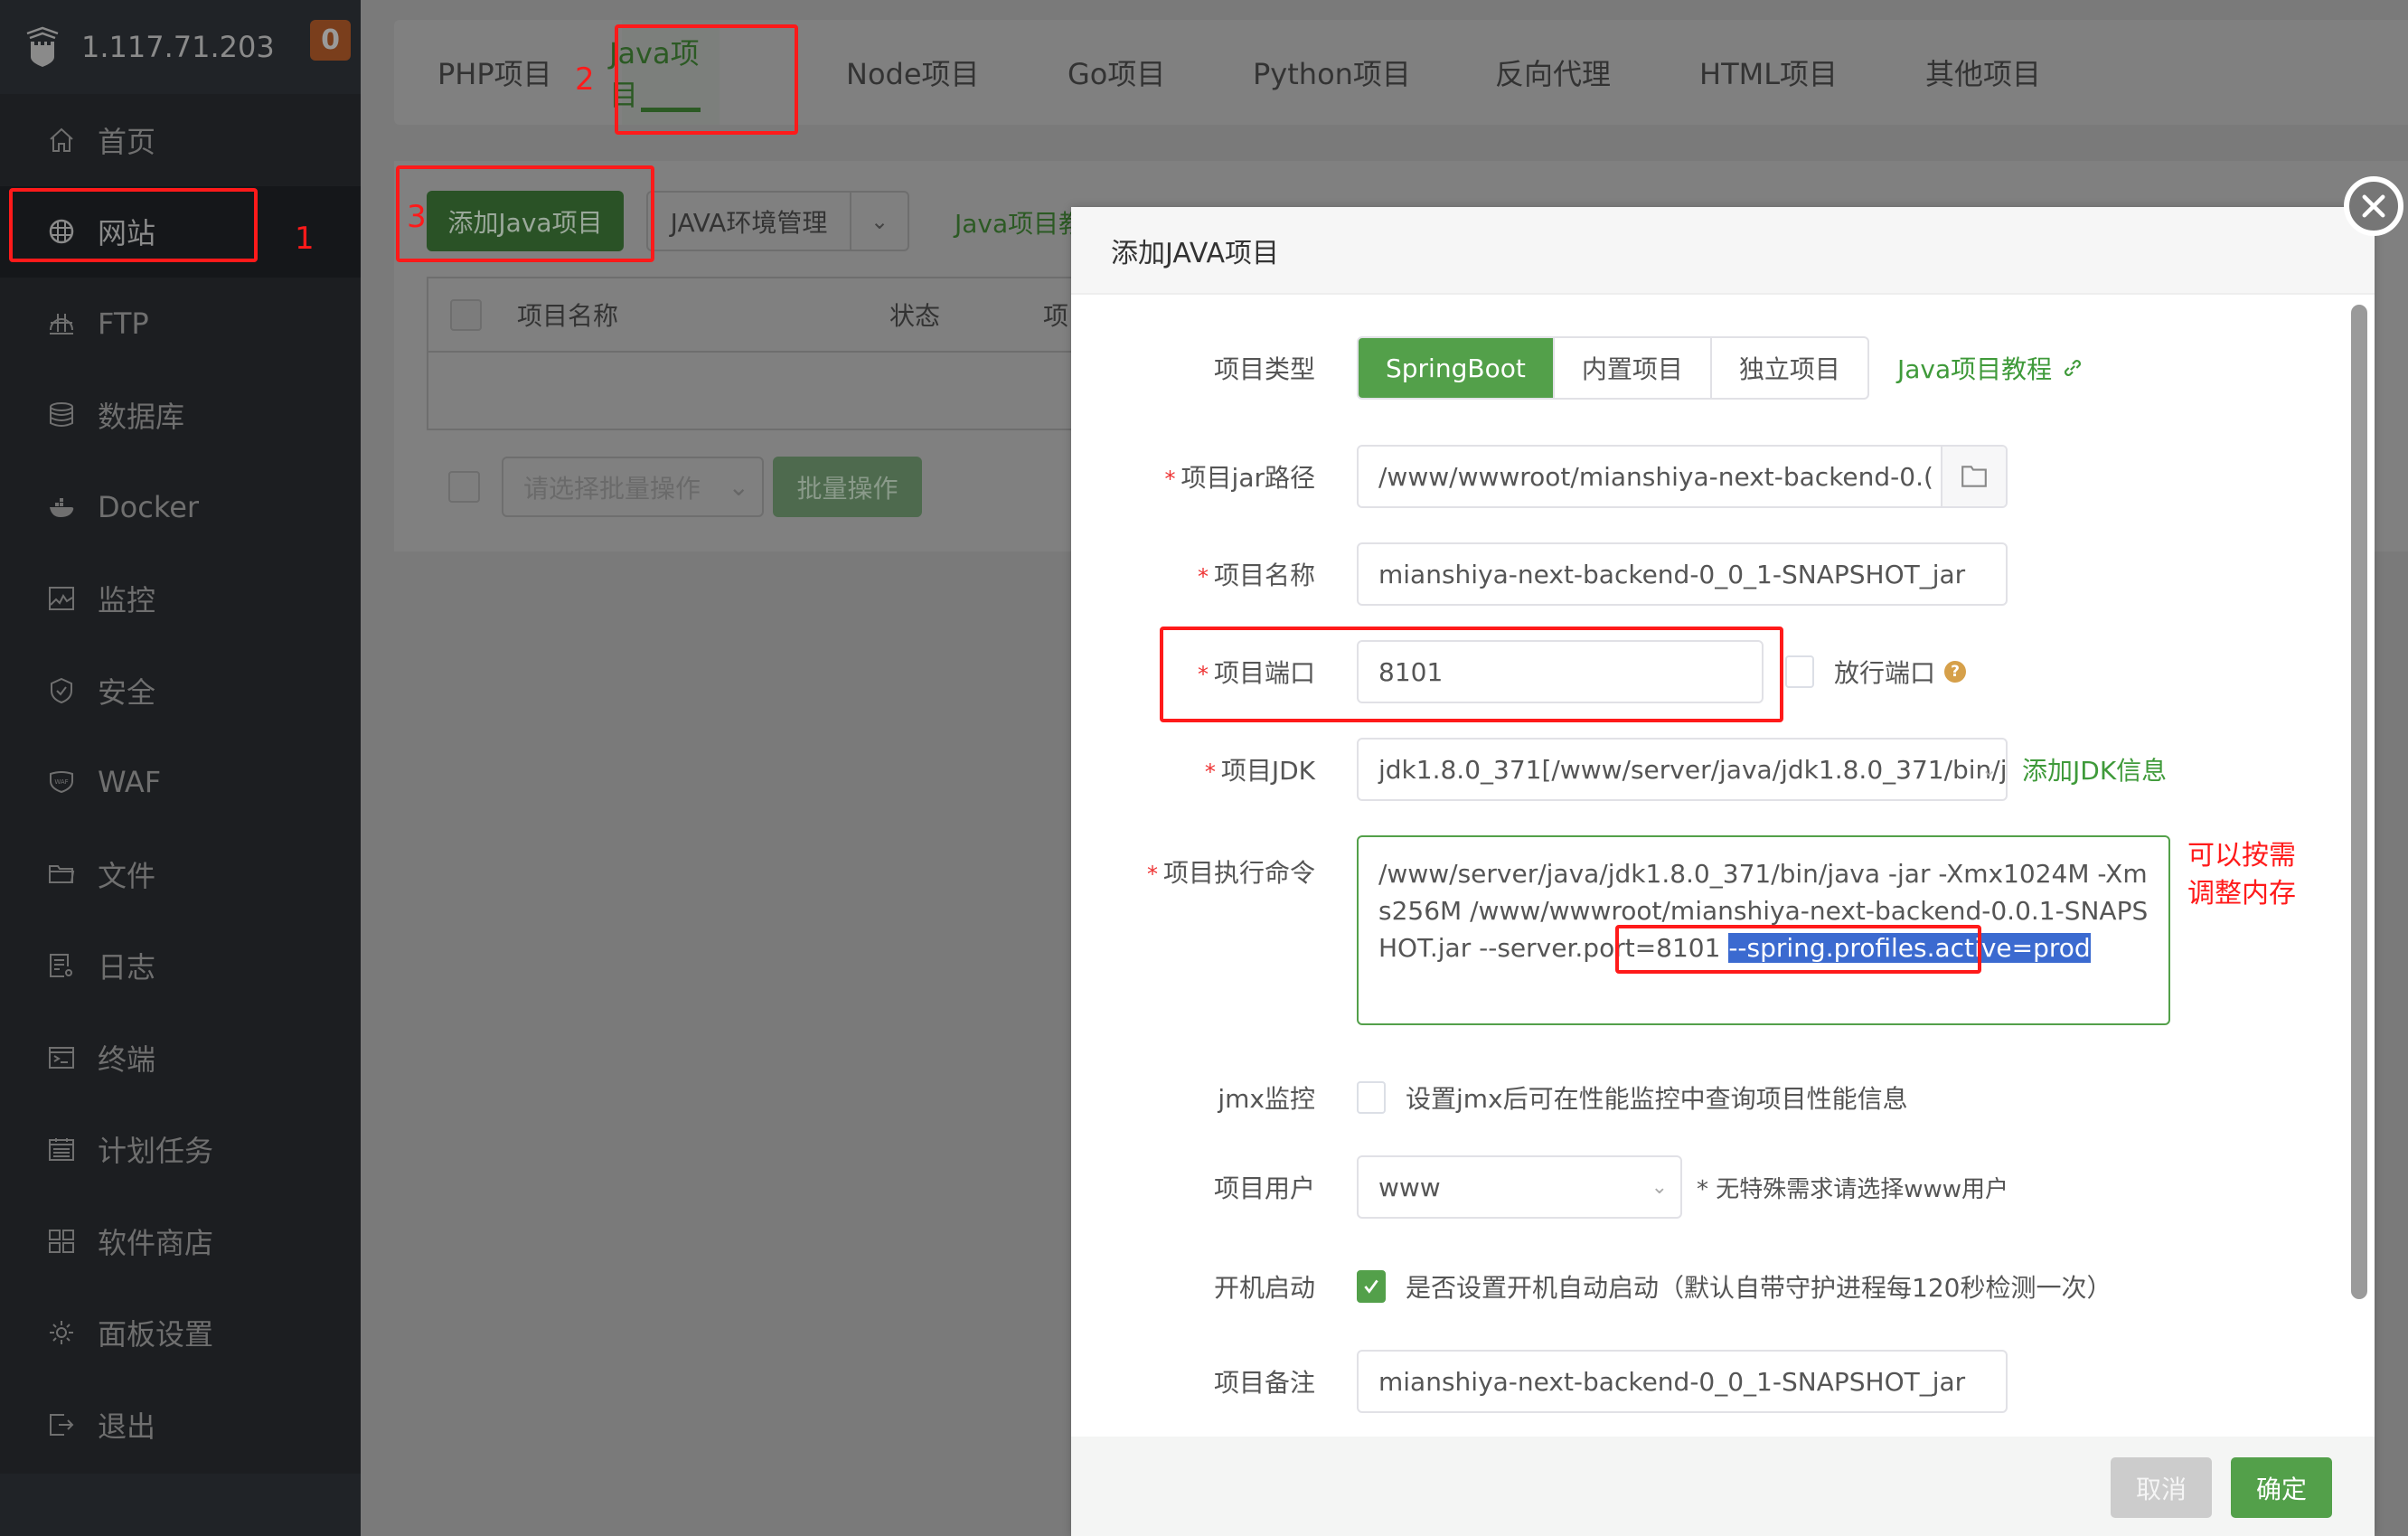 The height and width of the screenshot is (1536, 2408). I want to click on help-icon: ?, so click(1955, 672).